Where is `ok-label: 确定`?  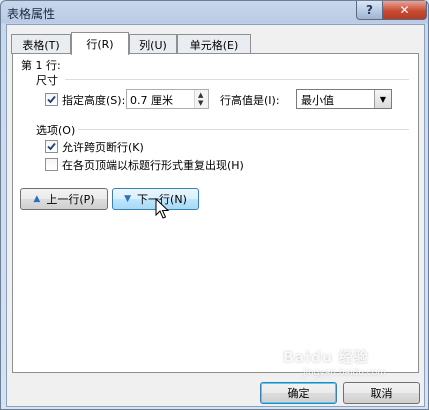 ok-label: 确定 is located at coordinates (298, 393).